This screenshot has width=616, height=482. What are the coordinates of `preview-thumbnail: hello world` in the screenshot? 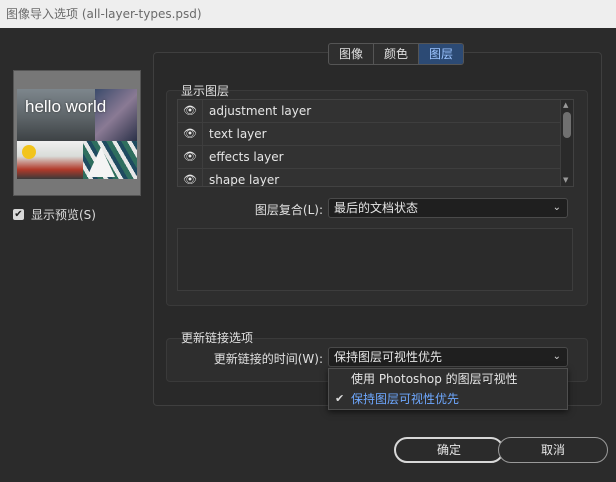 It's located at (77, 133).